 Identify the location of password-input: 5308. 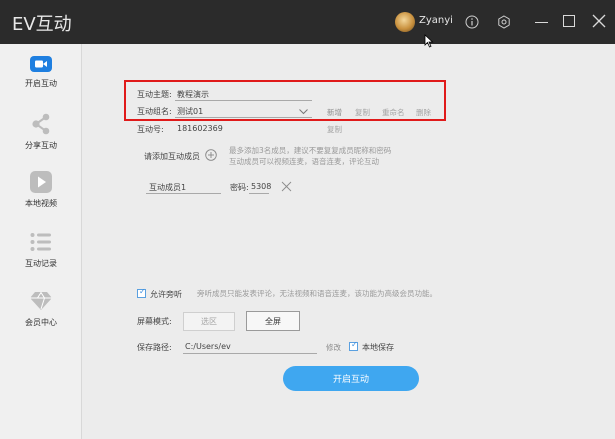
(261, 186).